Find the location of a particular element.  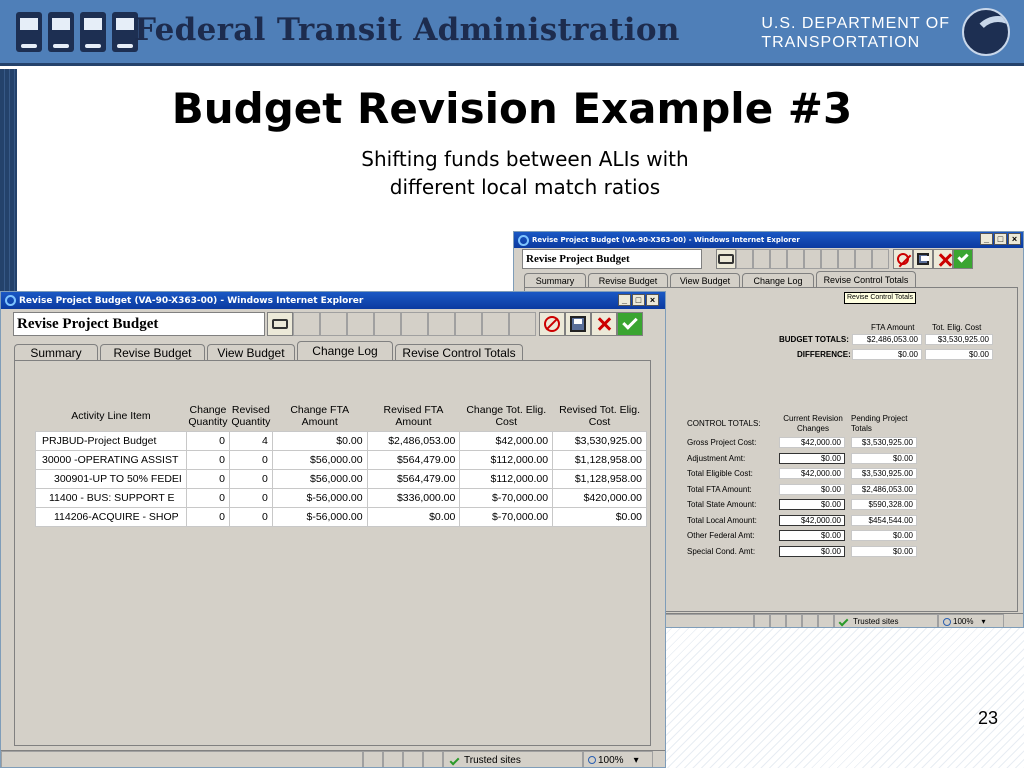

back-zone-indicator: Trusted sites is located at coordinates (886, 620).